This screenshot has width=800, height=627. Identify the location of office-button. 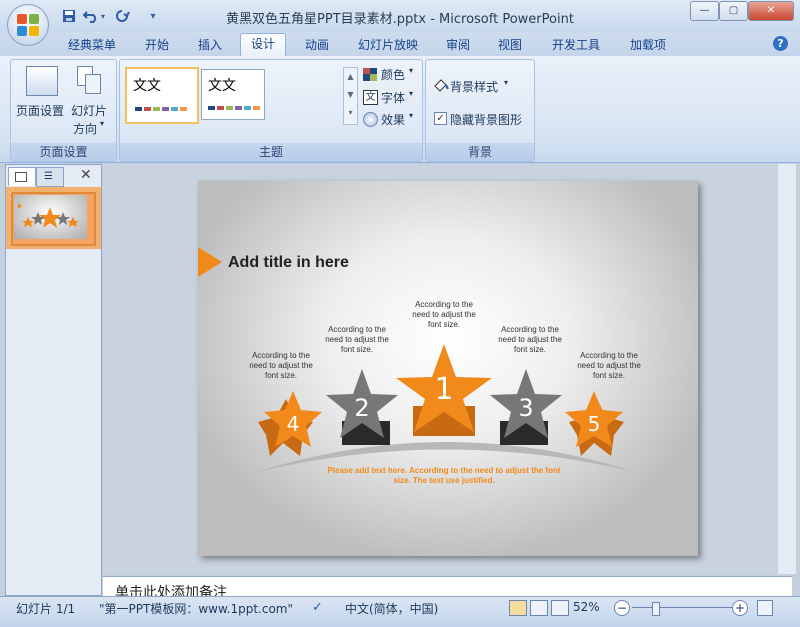
(28, 25).